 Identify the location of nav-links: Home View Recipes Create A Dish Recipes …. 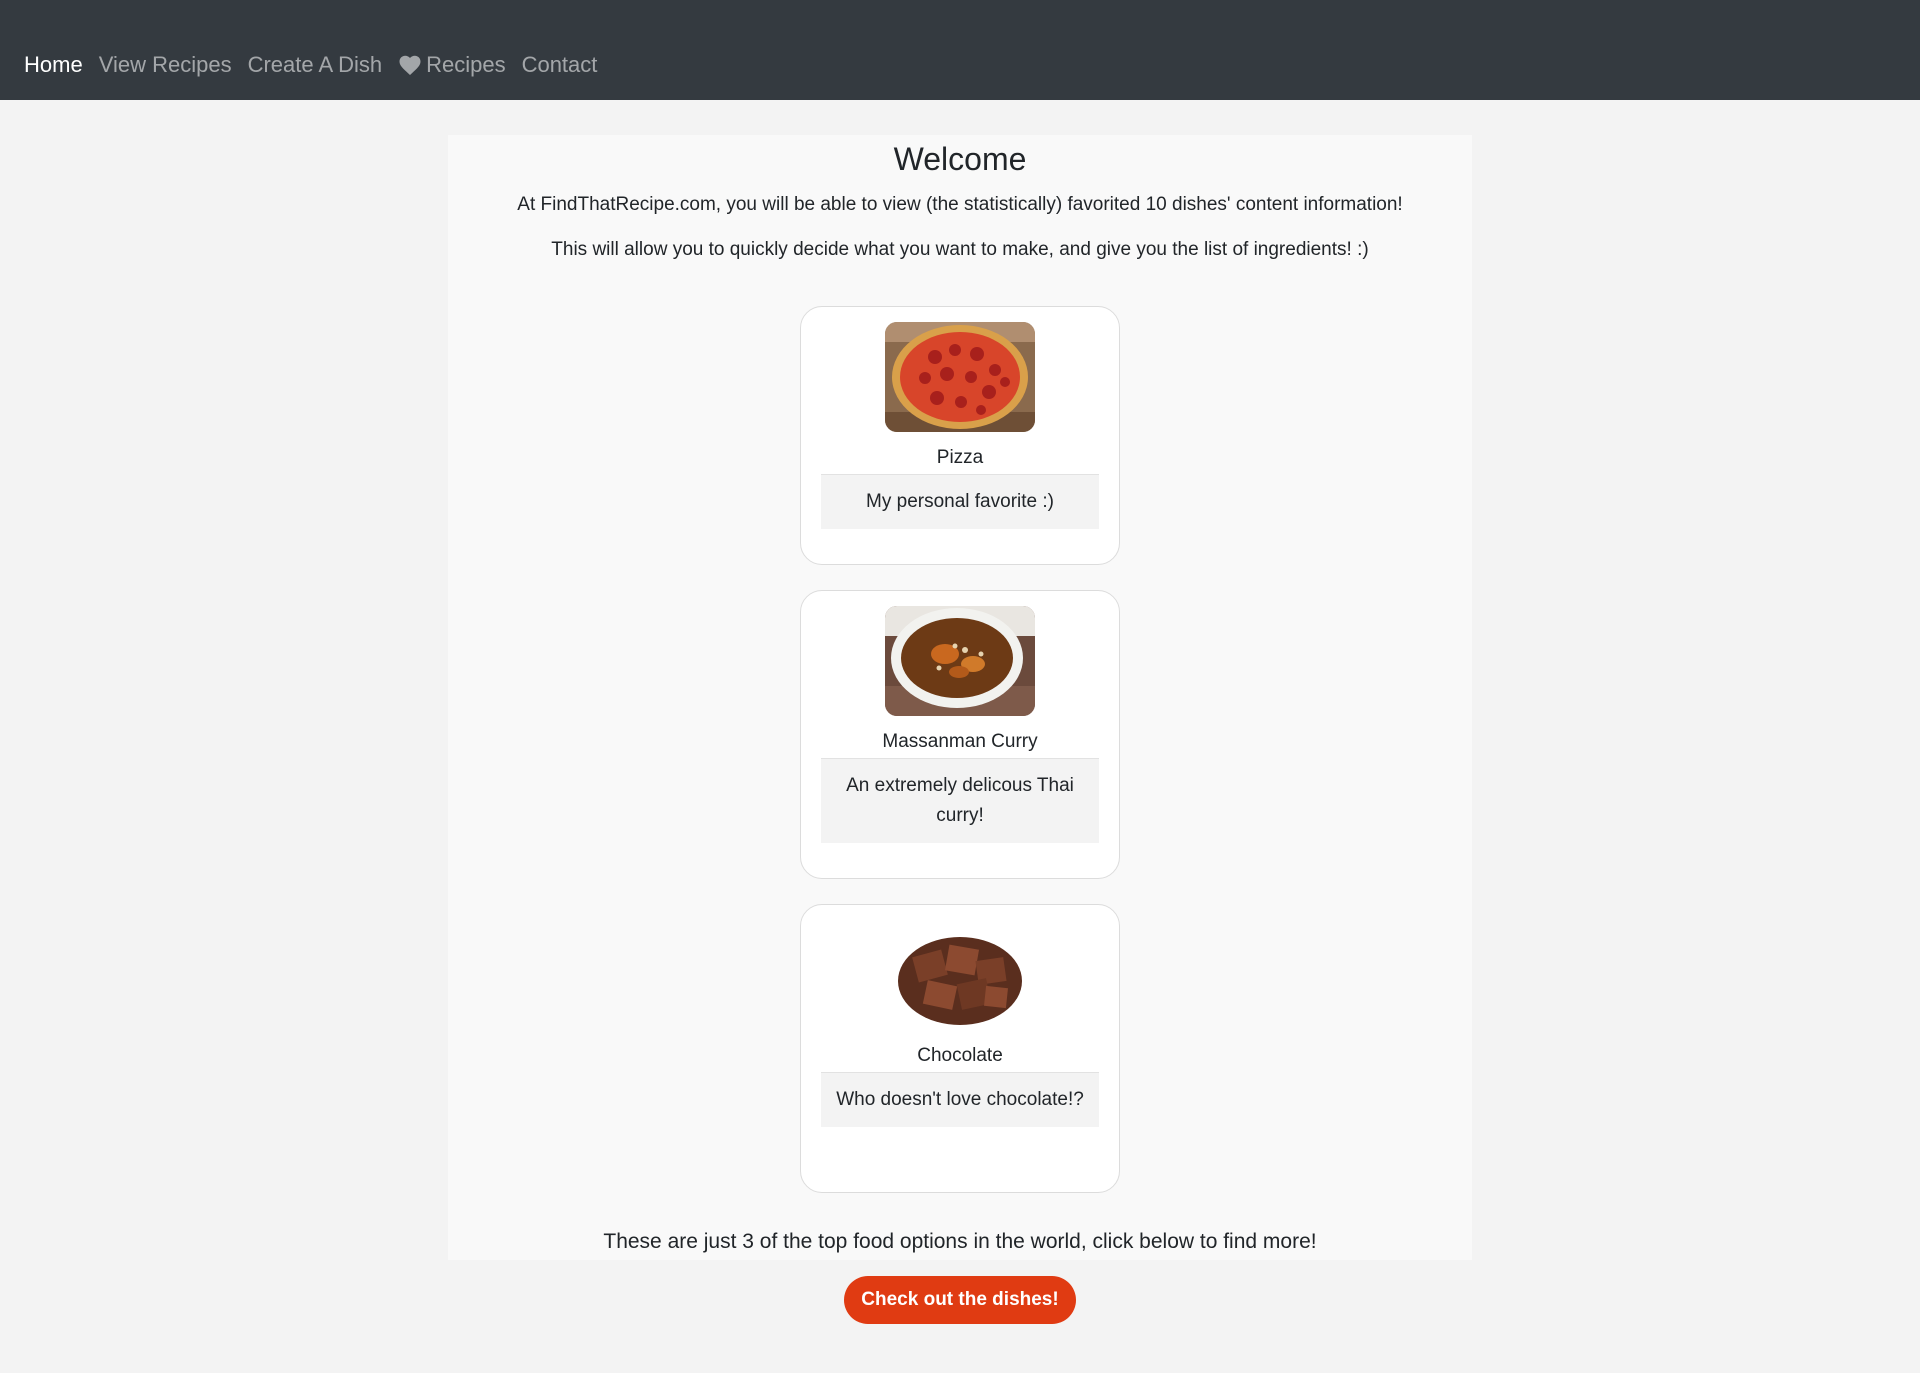
(318, 65).